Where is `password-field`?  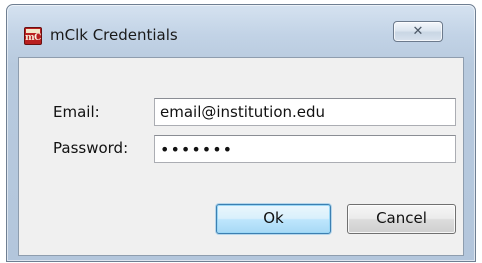
password-field is located at coordinates (305, 149).